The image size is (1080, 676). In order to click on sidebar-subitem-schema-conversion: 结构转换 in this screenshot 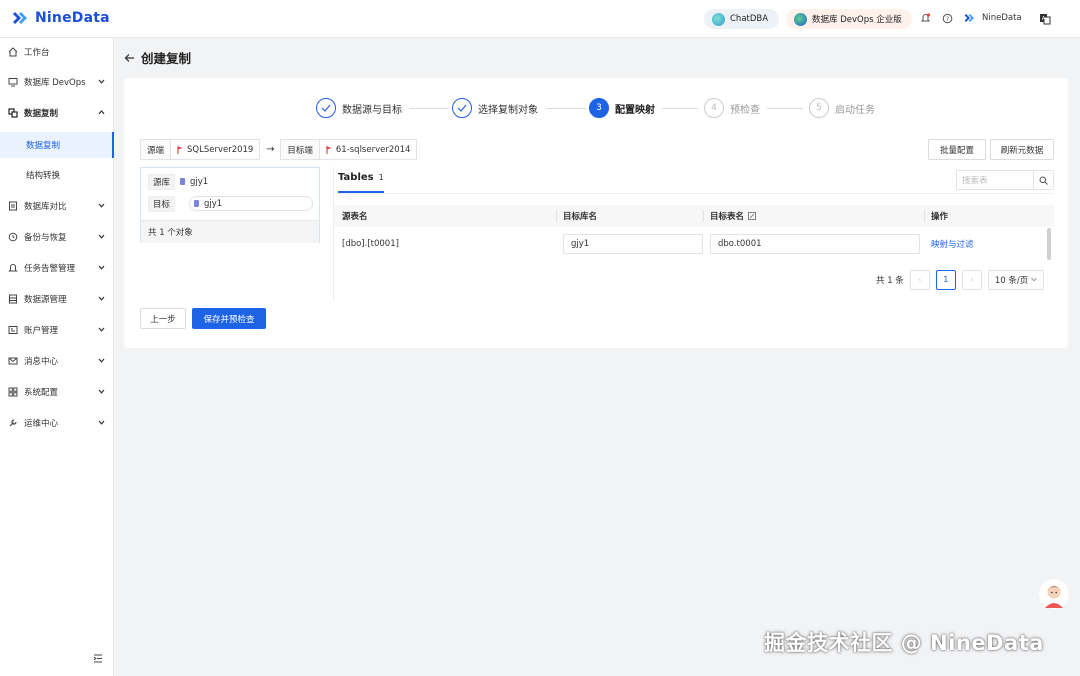, I will do `click(57, 175)`.